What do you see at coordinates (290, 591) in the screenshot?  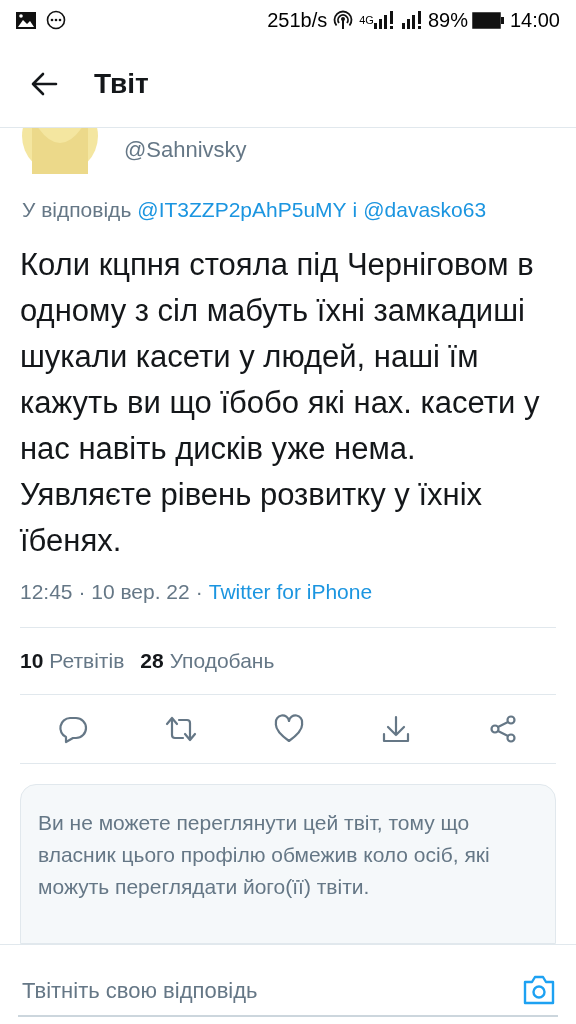 I see `source-link: Twitter for iPhone` at bounding box center [290, 591].